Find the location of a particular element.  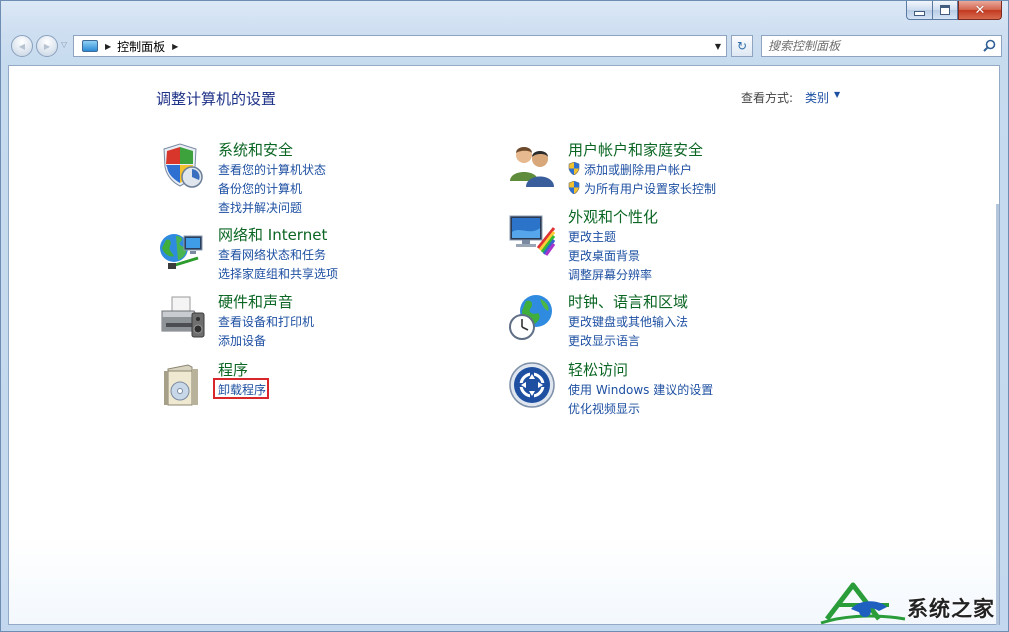

navigation-bar: ◀ ▶ ▽ ▶ 控制面板 ▶ ▼ ↻ is located at coordinates (505, 46).